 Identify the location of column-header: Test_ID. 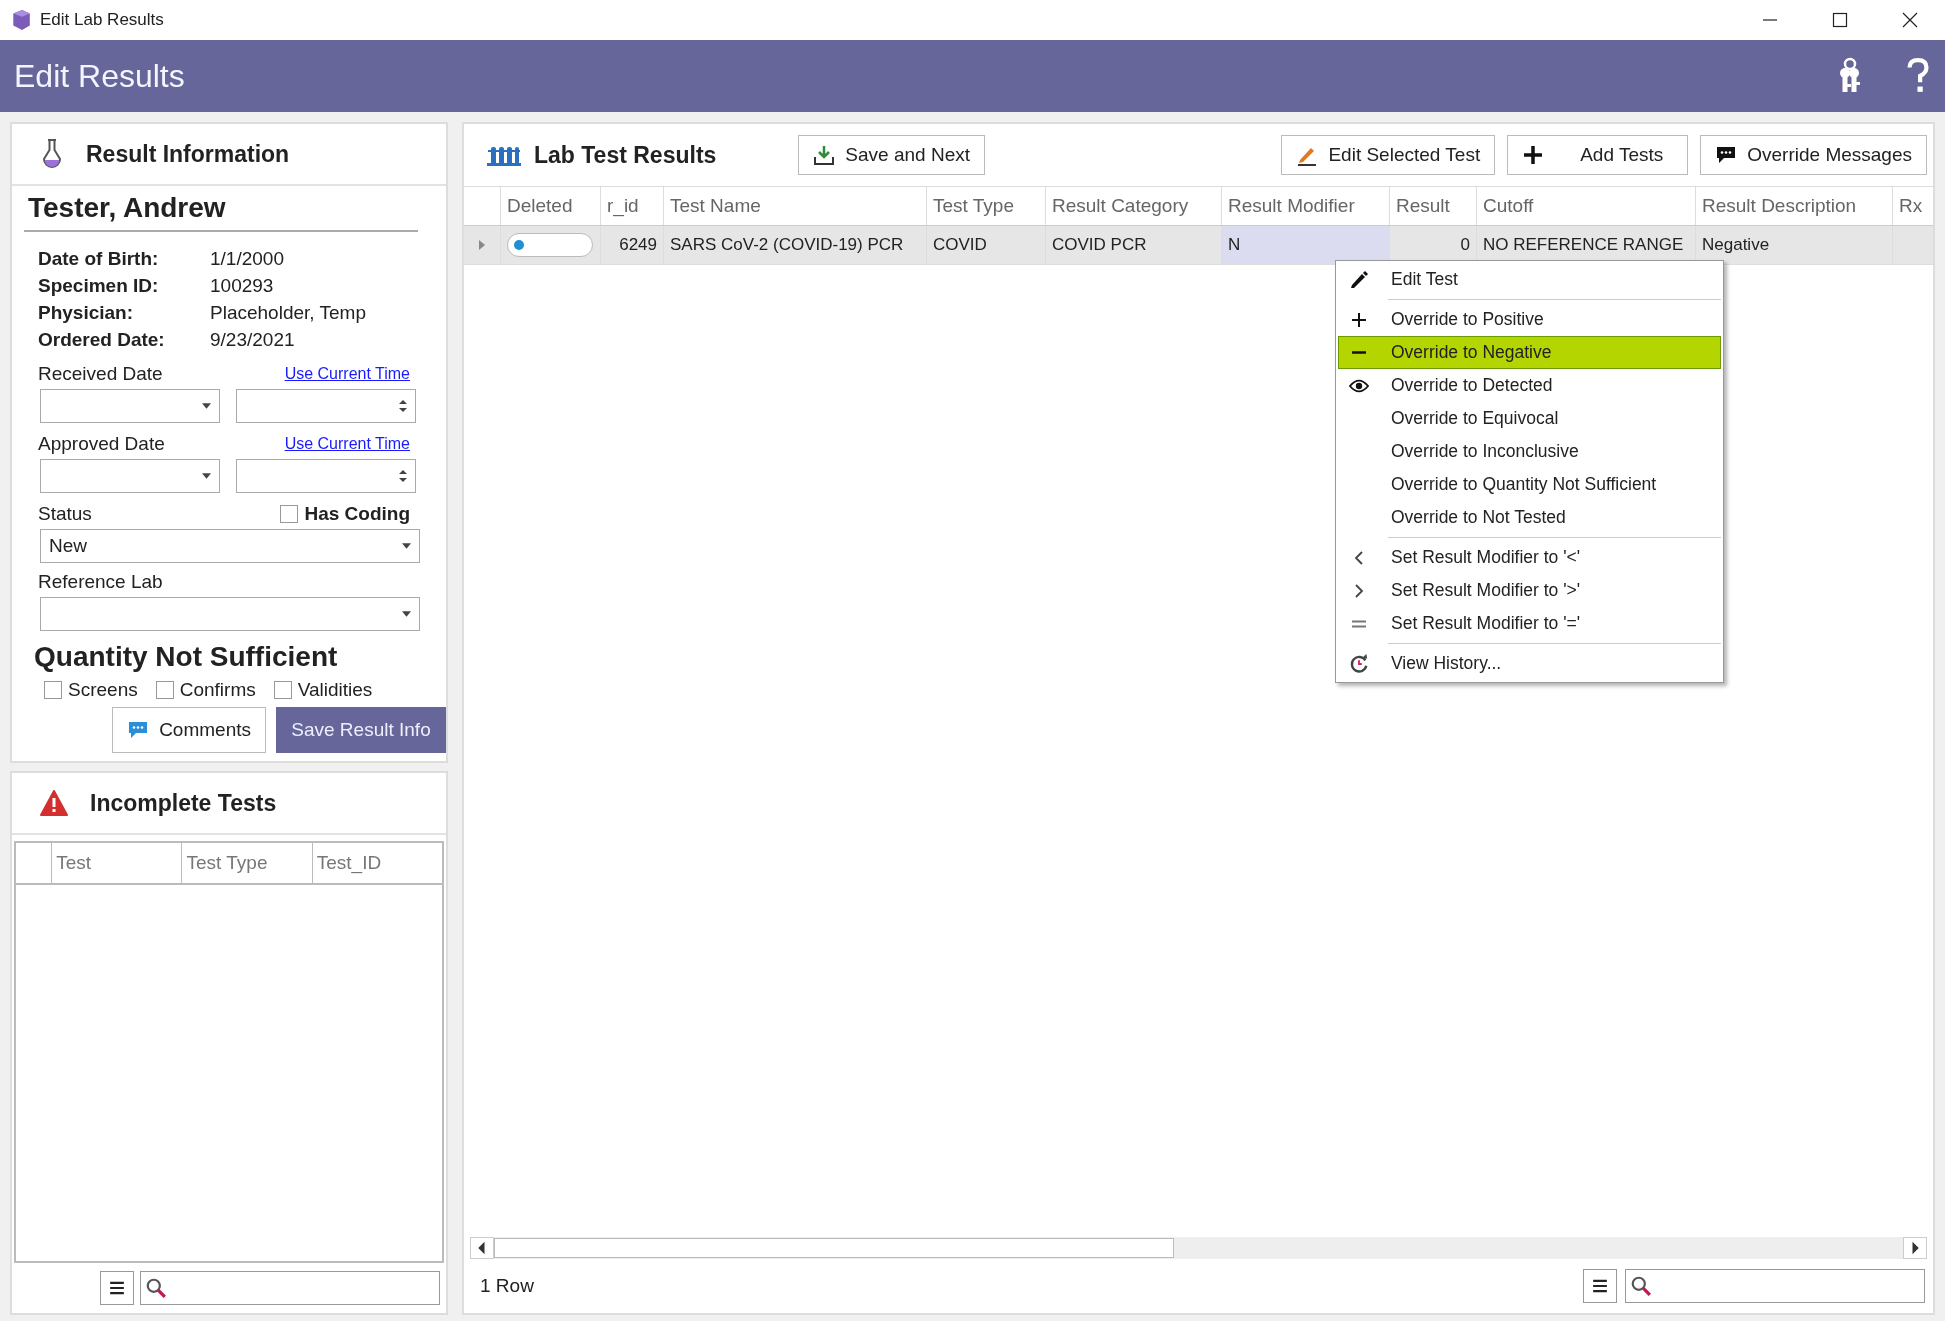
(377, 863).